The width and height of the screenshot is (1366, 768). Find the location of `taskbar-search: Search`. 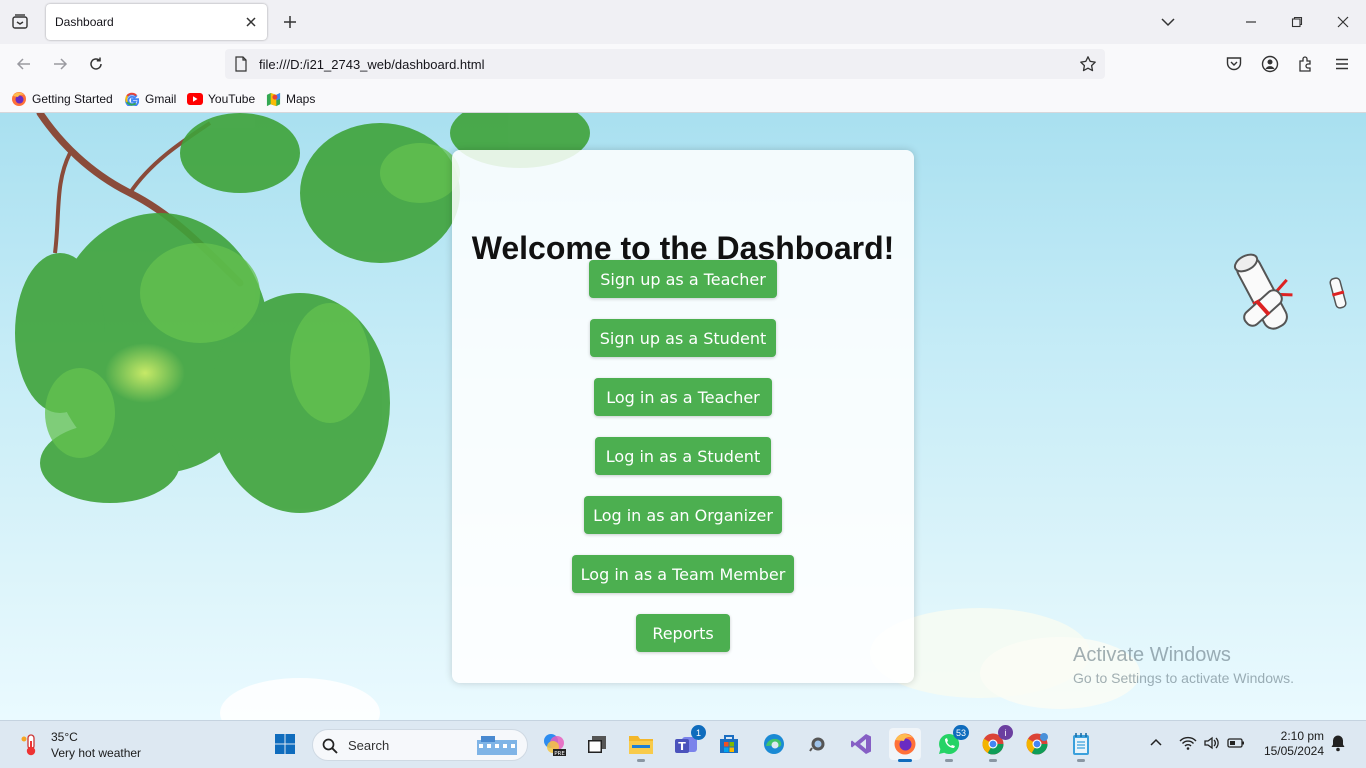

taskbar-search: Search is located at coordinates (420, 745).